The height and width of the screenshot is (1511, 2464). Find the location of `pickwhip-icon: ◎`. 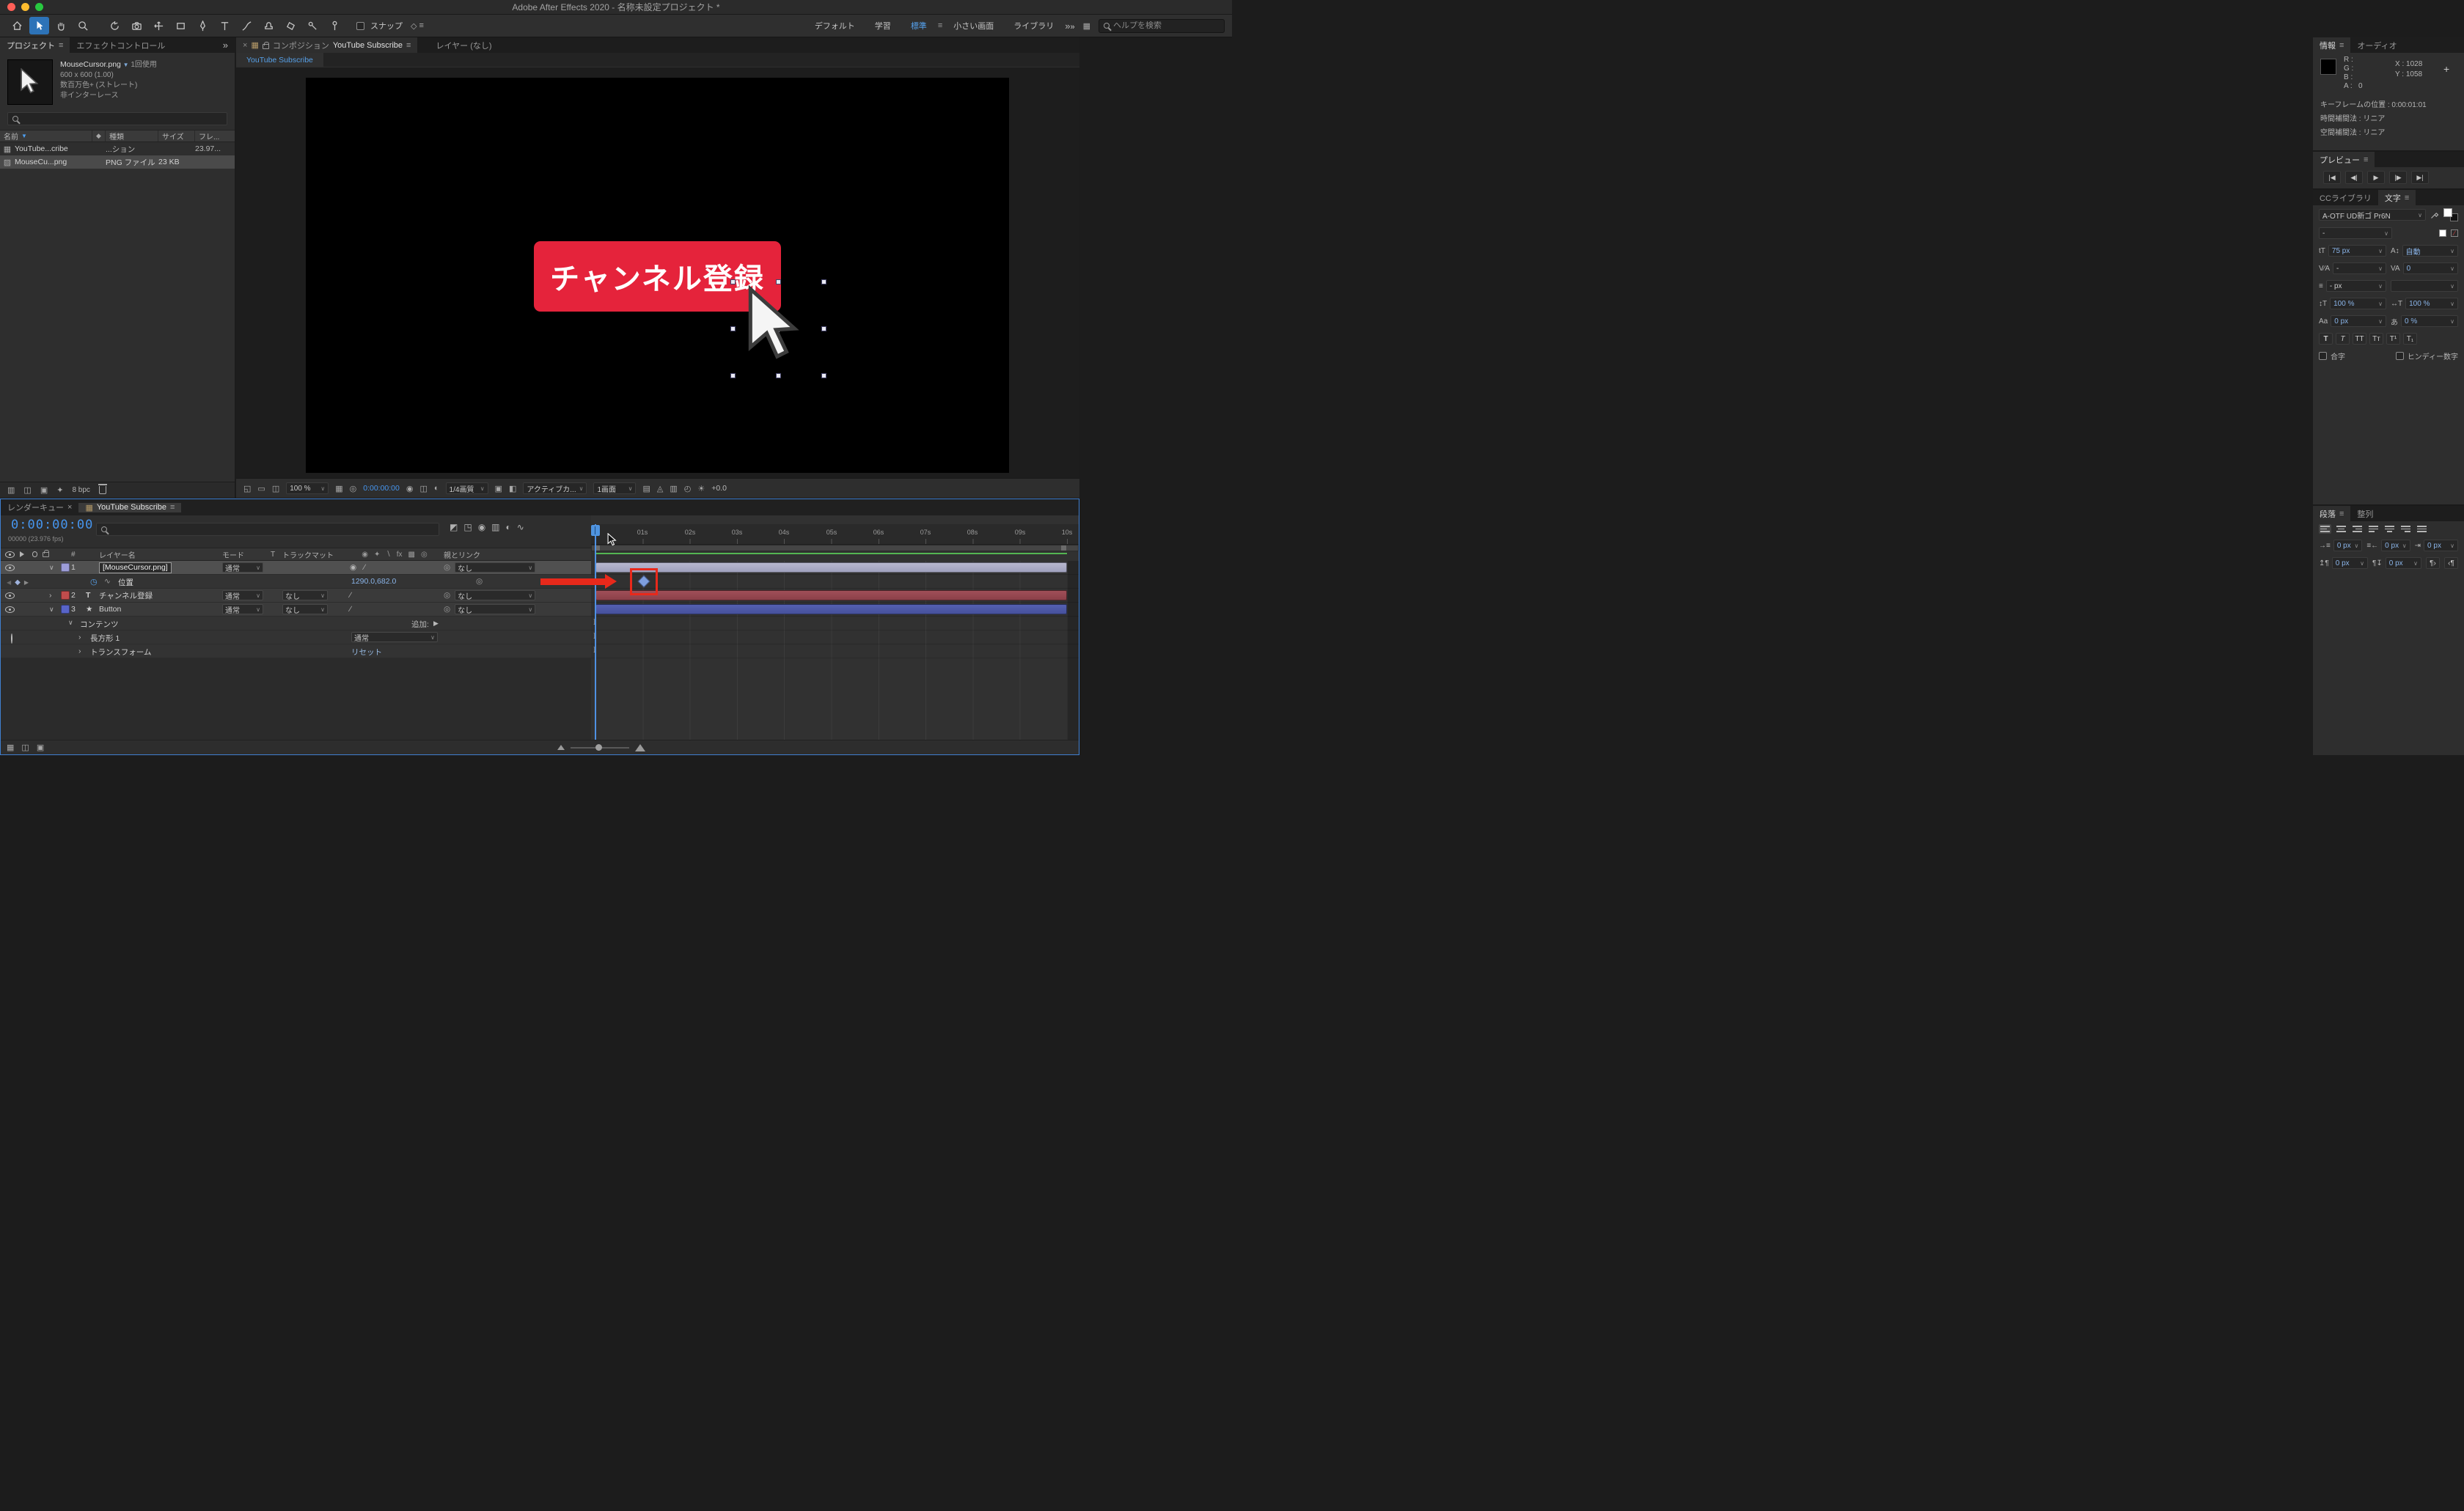

pickwhip-icon: ◎ is located at coordinates (447, 609).